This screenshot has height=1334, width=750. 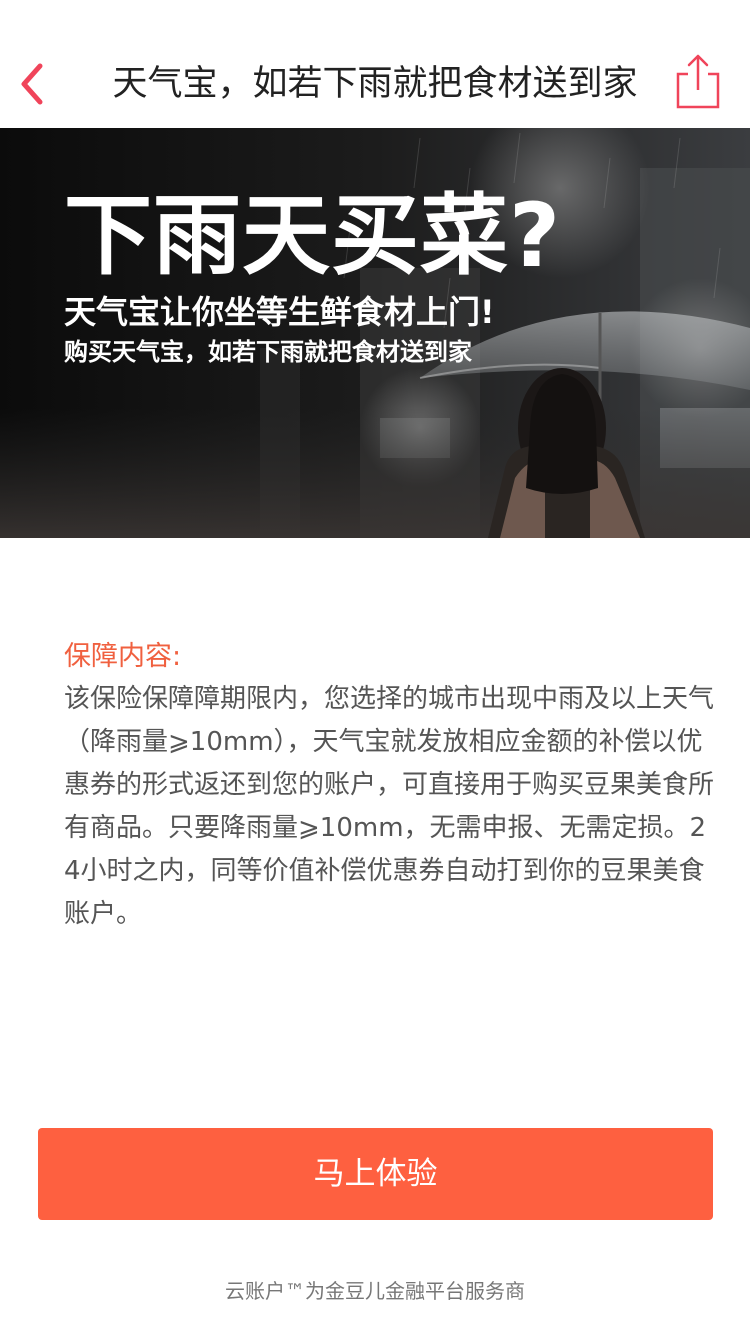 I want to click on share-button, so click(x=698, y=82).